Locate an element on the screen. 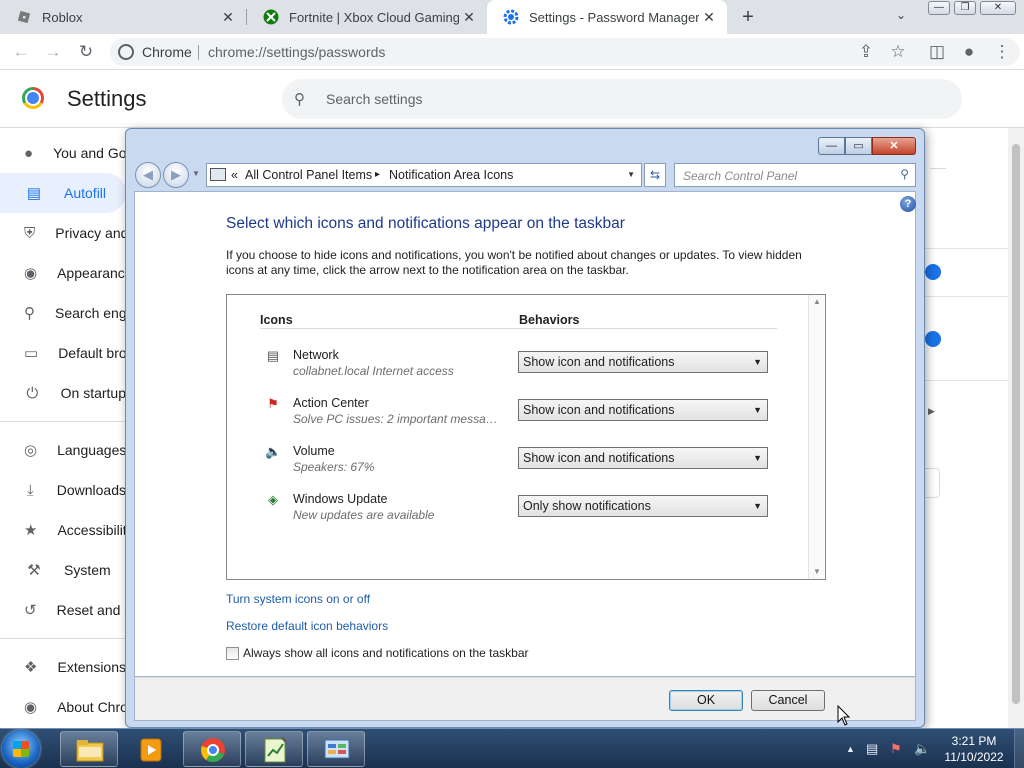 Image resolution: width=1024 pixels, height=768 pixels. bookmark-star-icon: ☆ is located at coordinates (898, 52).